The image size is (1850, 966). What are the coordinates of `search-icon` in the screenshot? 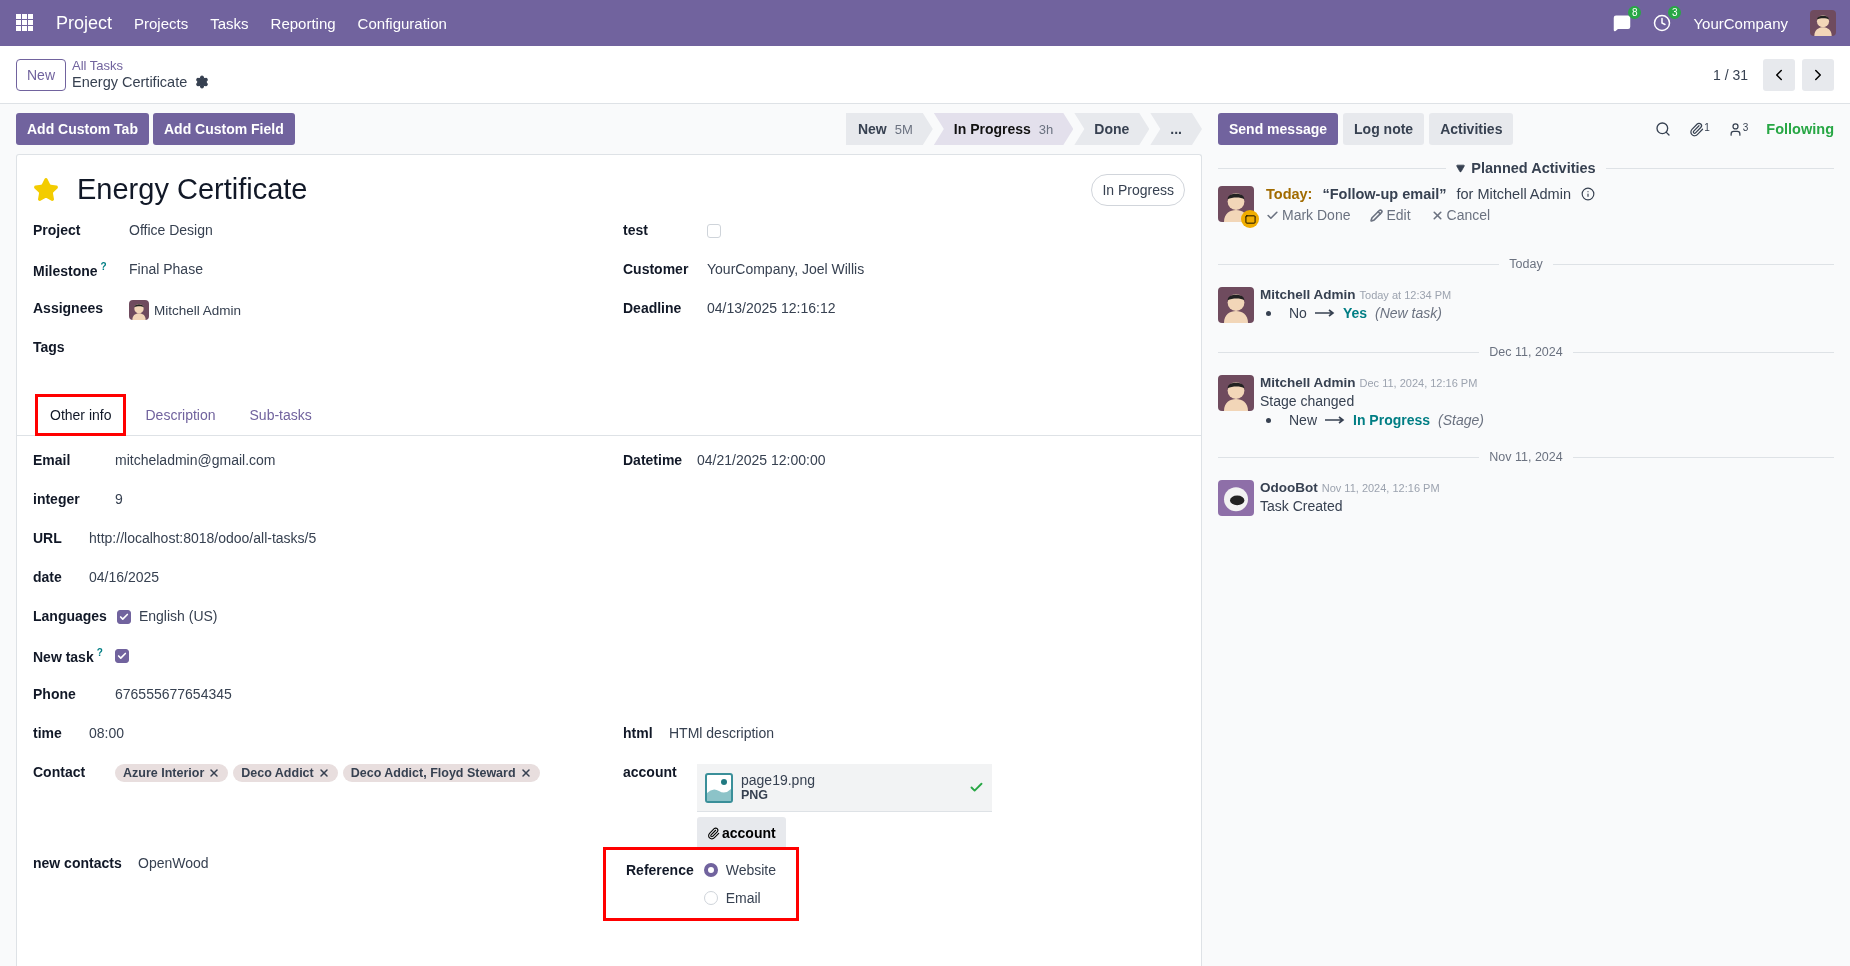 It's located at (1663, 129).